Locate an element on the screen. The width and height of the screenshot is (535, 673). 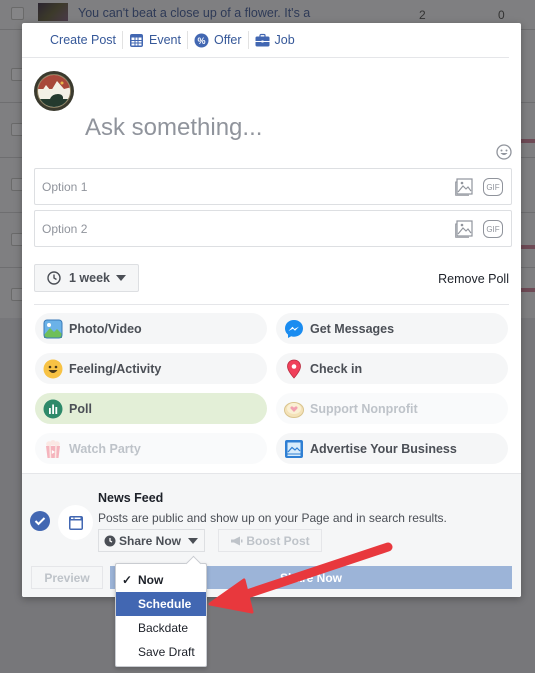
divider is located at coordinates (271, 304).